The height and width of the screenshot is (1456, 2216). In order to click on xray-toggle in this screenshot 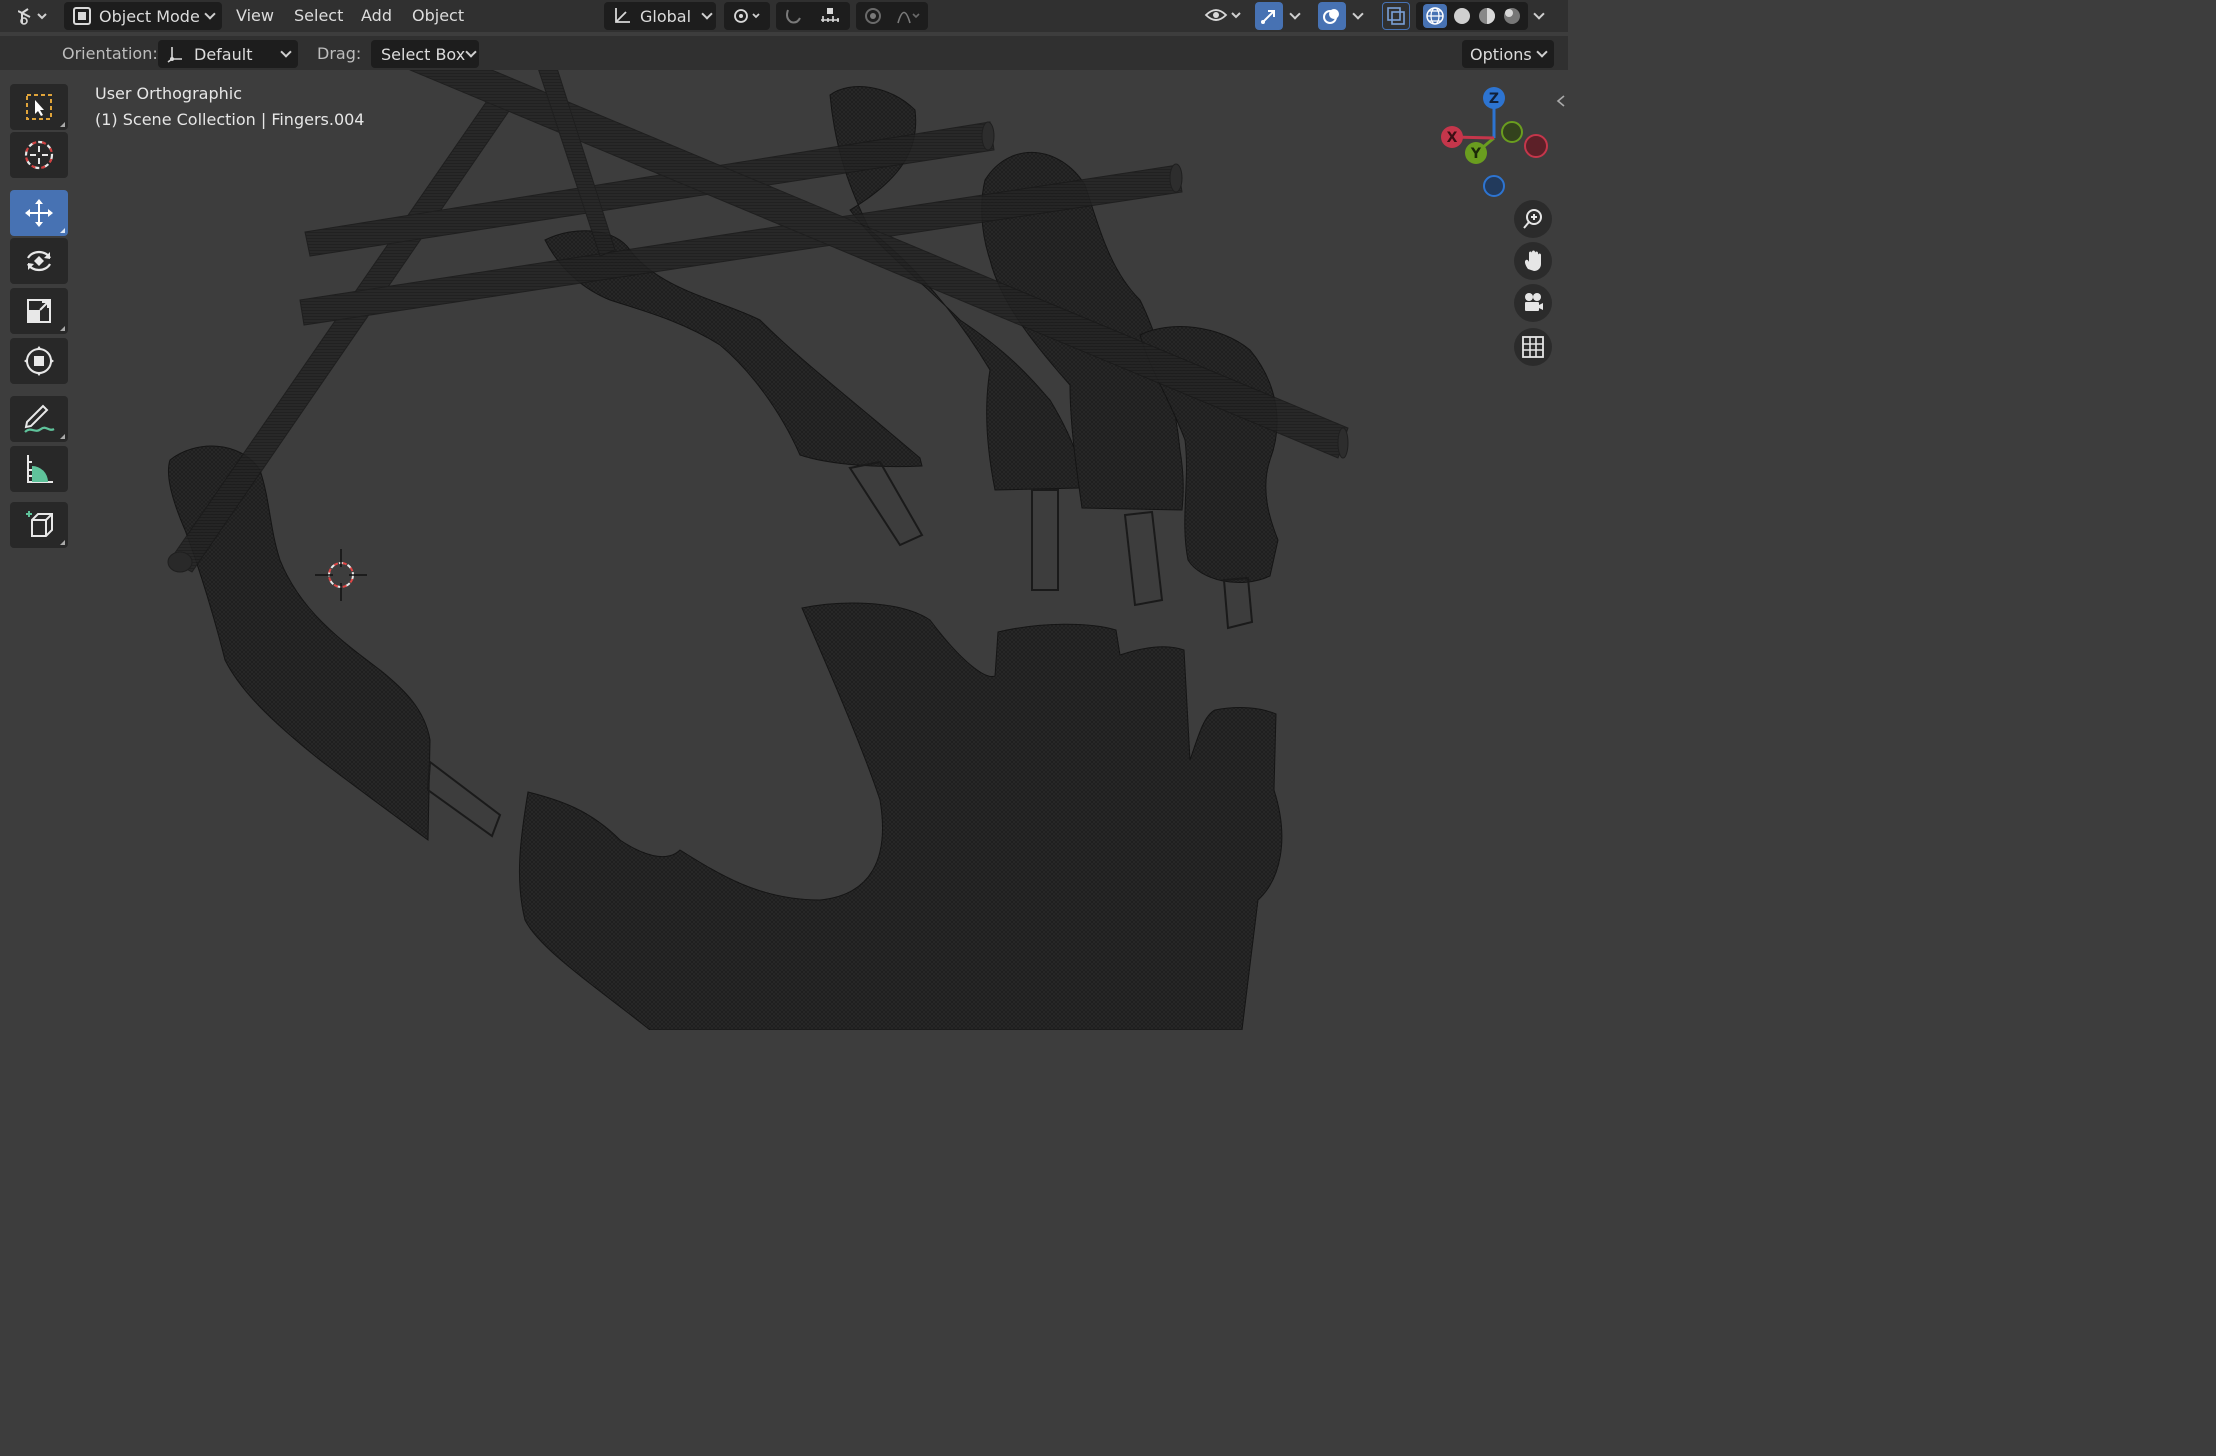, I will do `click(1396, 16)`.